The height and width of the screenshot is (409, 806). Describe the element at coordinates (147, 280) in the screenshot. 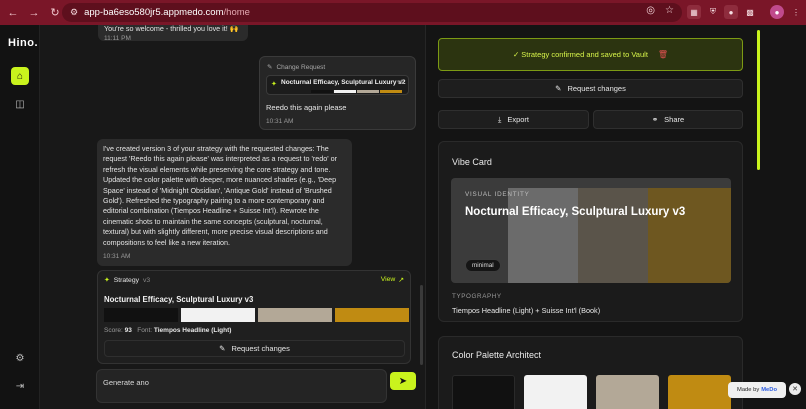

I see `strategy-version: v3` at that location.